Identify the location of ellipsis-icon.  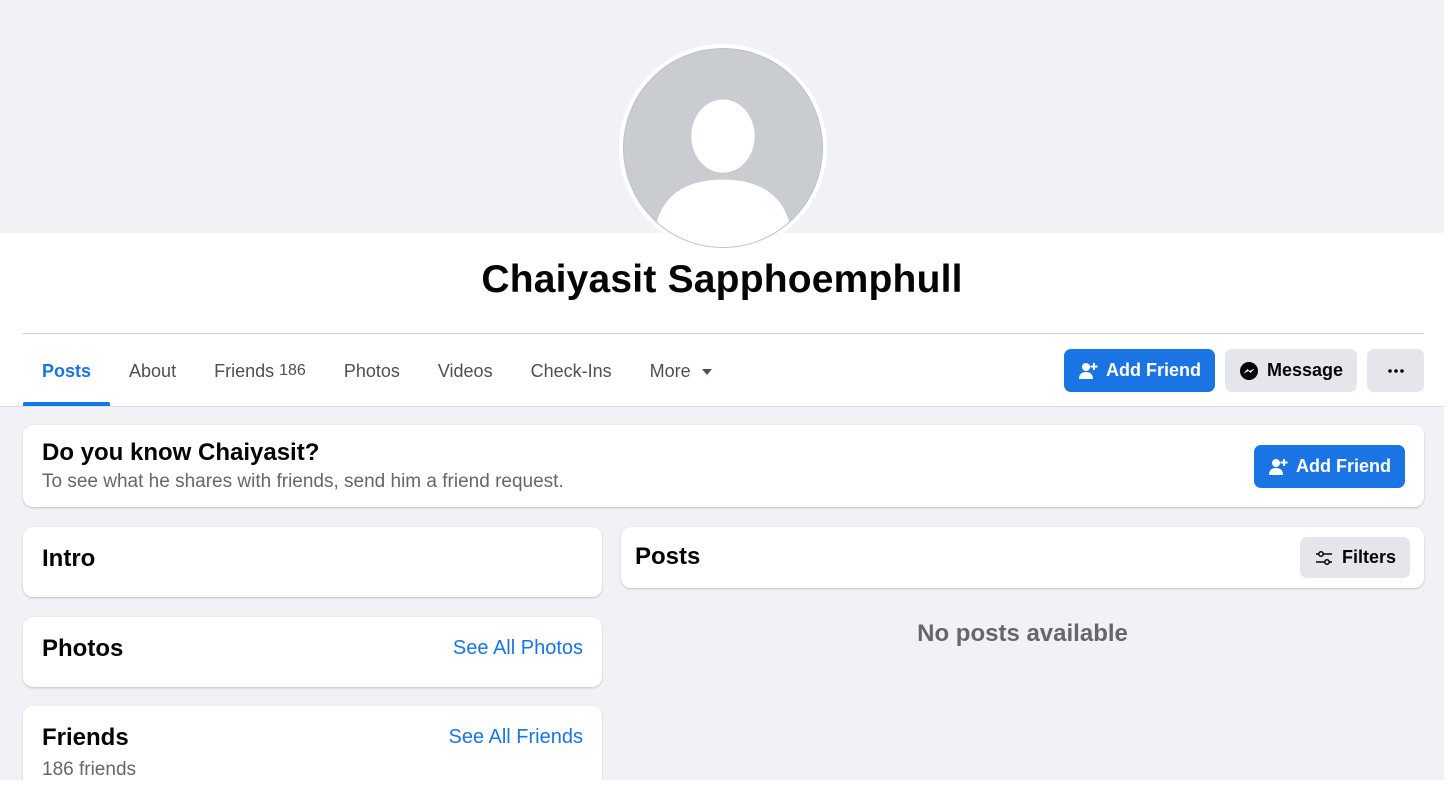
(1395, 370).